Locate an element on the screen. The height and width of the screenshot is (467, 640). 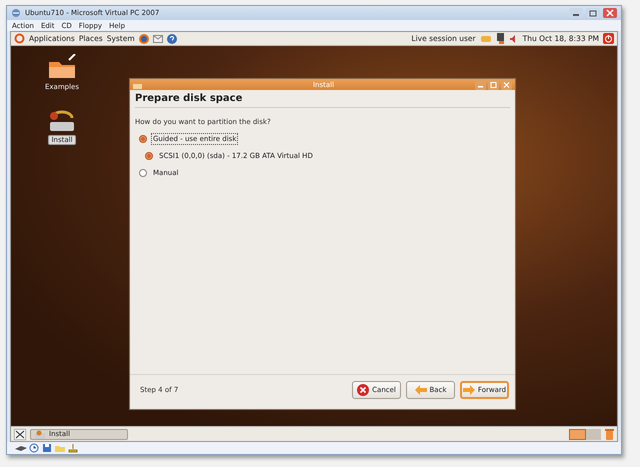
mouse-icon is located at coordinates (21, 448).